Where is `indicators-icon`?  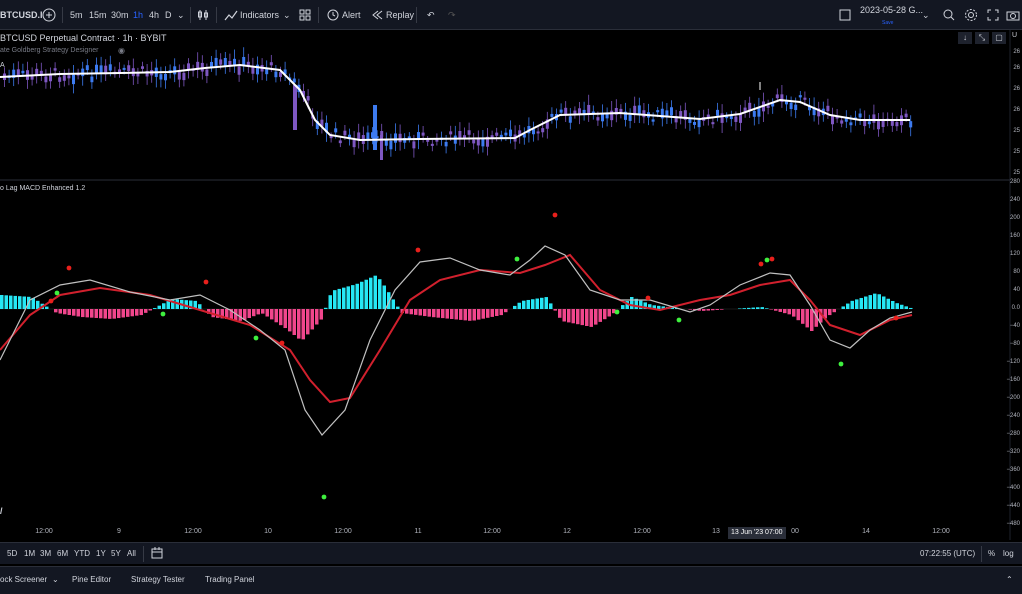
indicators-icon is located at coordinates (231, 15).